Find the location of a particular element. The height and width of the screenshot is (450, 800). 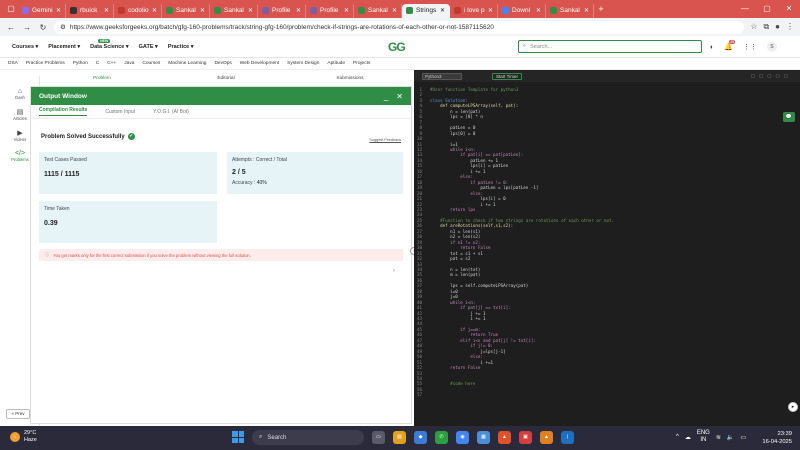

browser-tab: i love p ✕ is located at coordinates (474, 10).